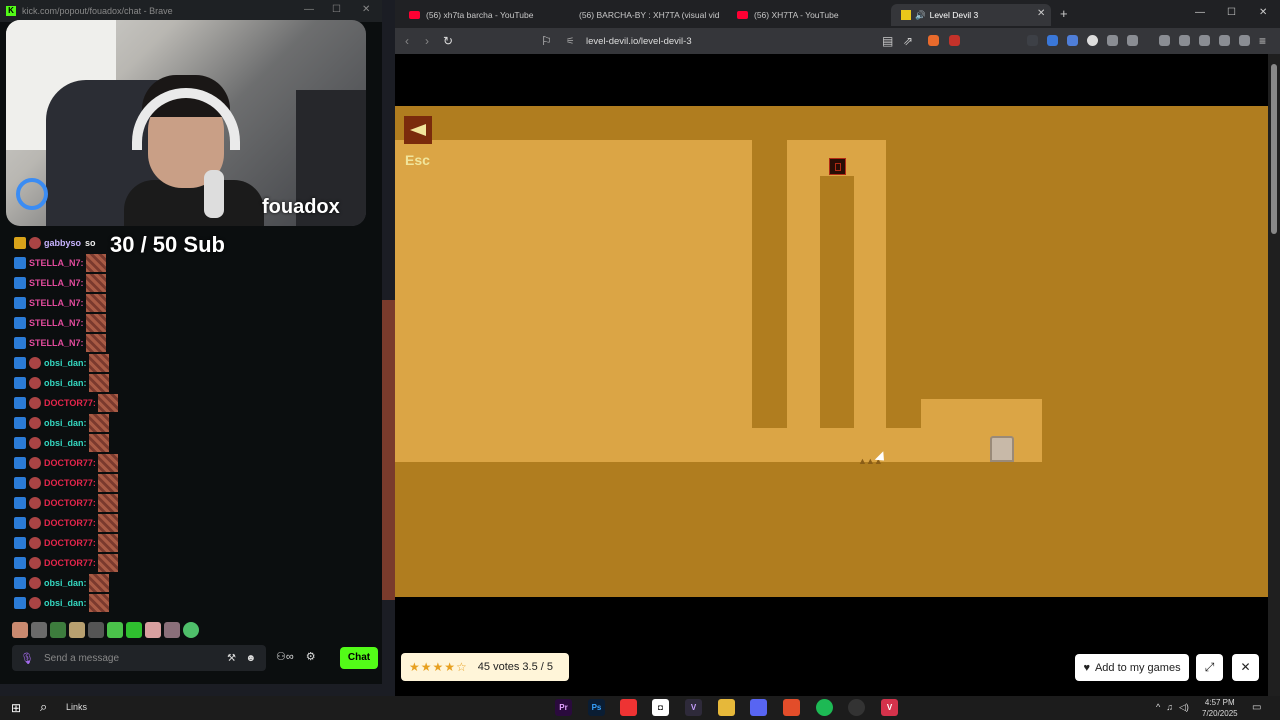 The width and height of the screenshot is (1280, 720). What do you see at coordinates (1112, 40) in the screenshot?
I see `extensions-puzzle-icon` at bounding box center [1112, 40].